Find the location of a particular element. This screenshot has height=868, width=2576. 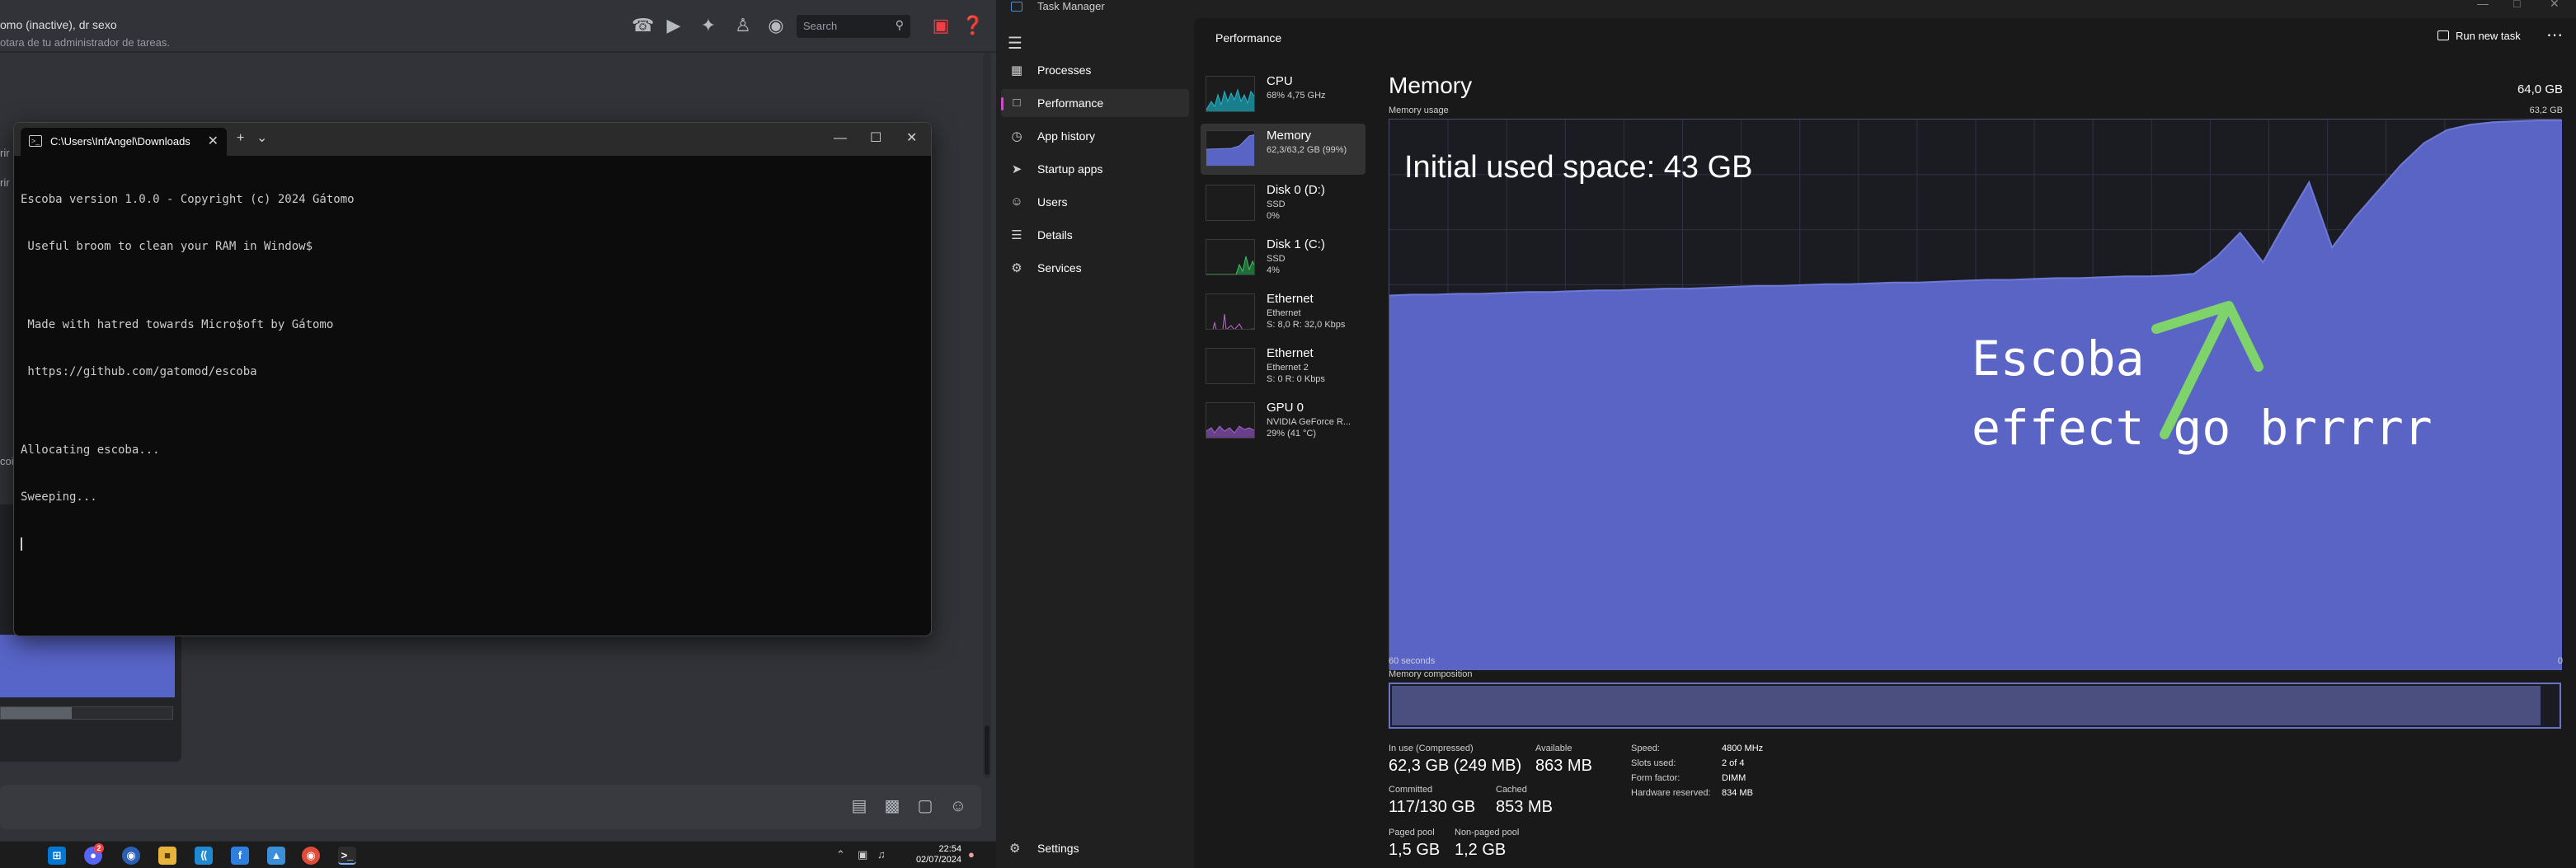

nav-performance: □ Performance is located at coordinates (1095, 103).